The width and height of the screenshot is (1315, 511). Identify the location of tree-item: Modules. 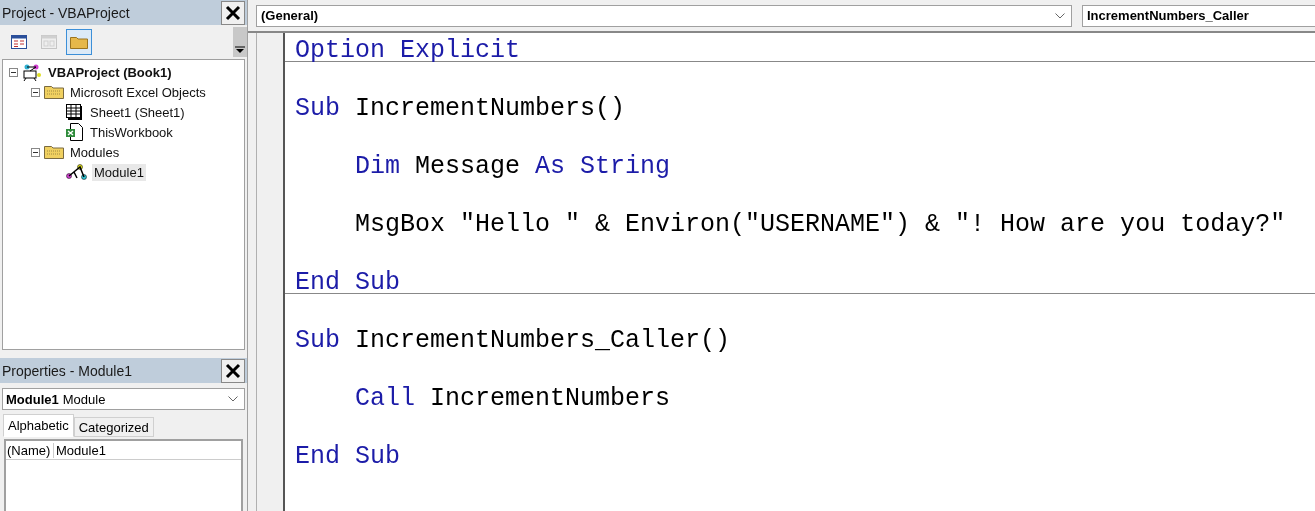
(95, 152).